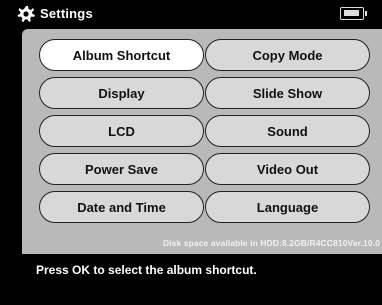  Describe the element at coordinates (121, 55) in the screenshot. I see `album-shortcut-button: Album Shortcut` at that location.